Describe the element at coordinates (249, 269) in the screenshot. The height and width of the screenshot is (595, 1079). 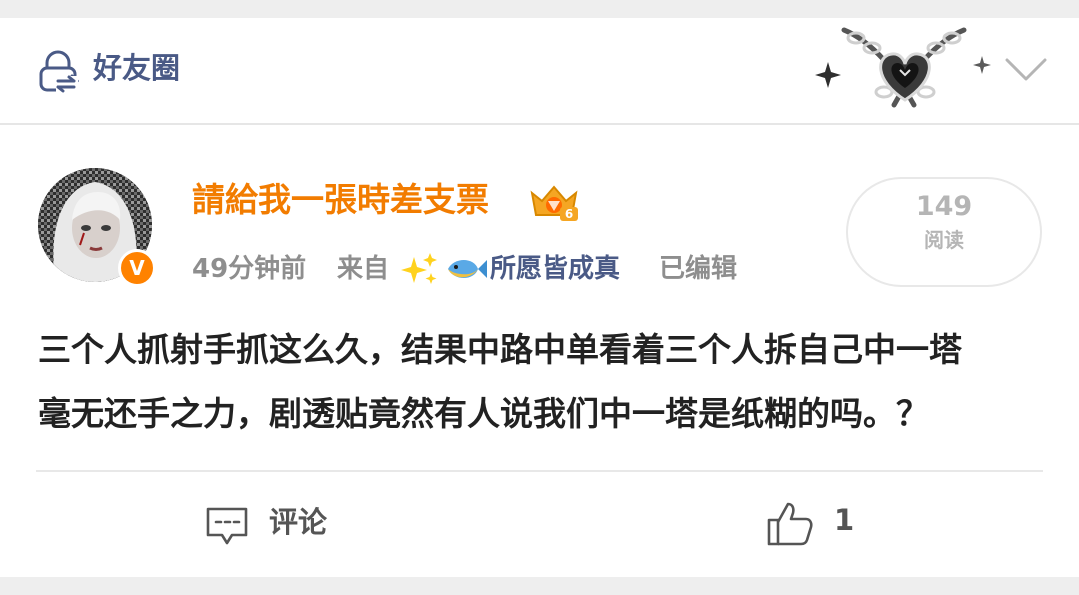
I see `post-time: 49分钟前` at that location.